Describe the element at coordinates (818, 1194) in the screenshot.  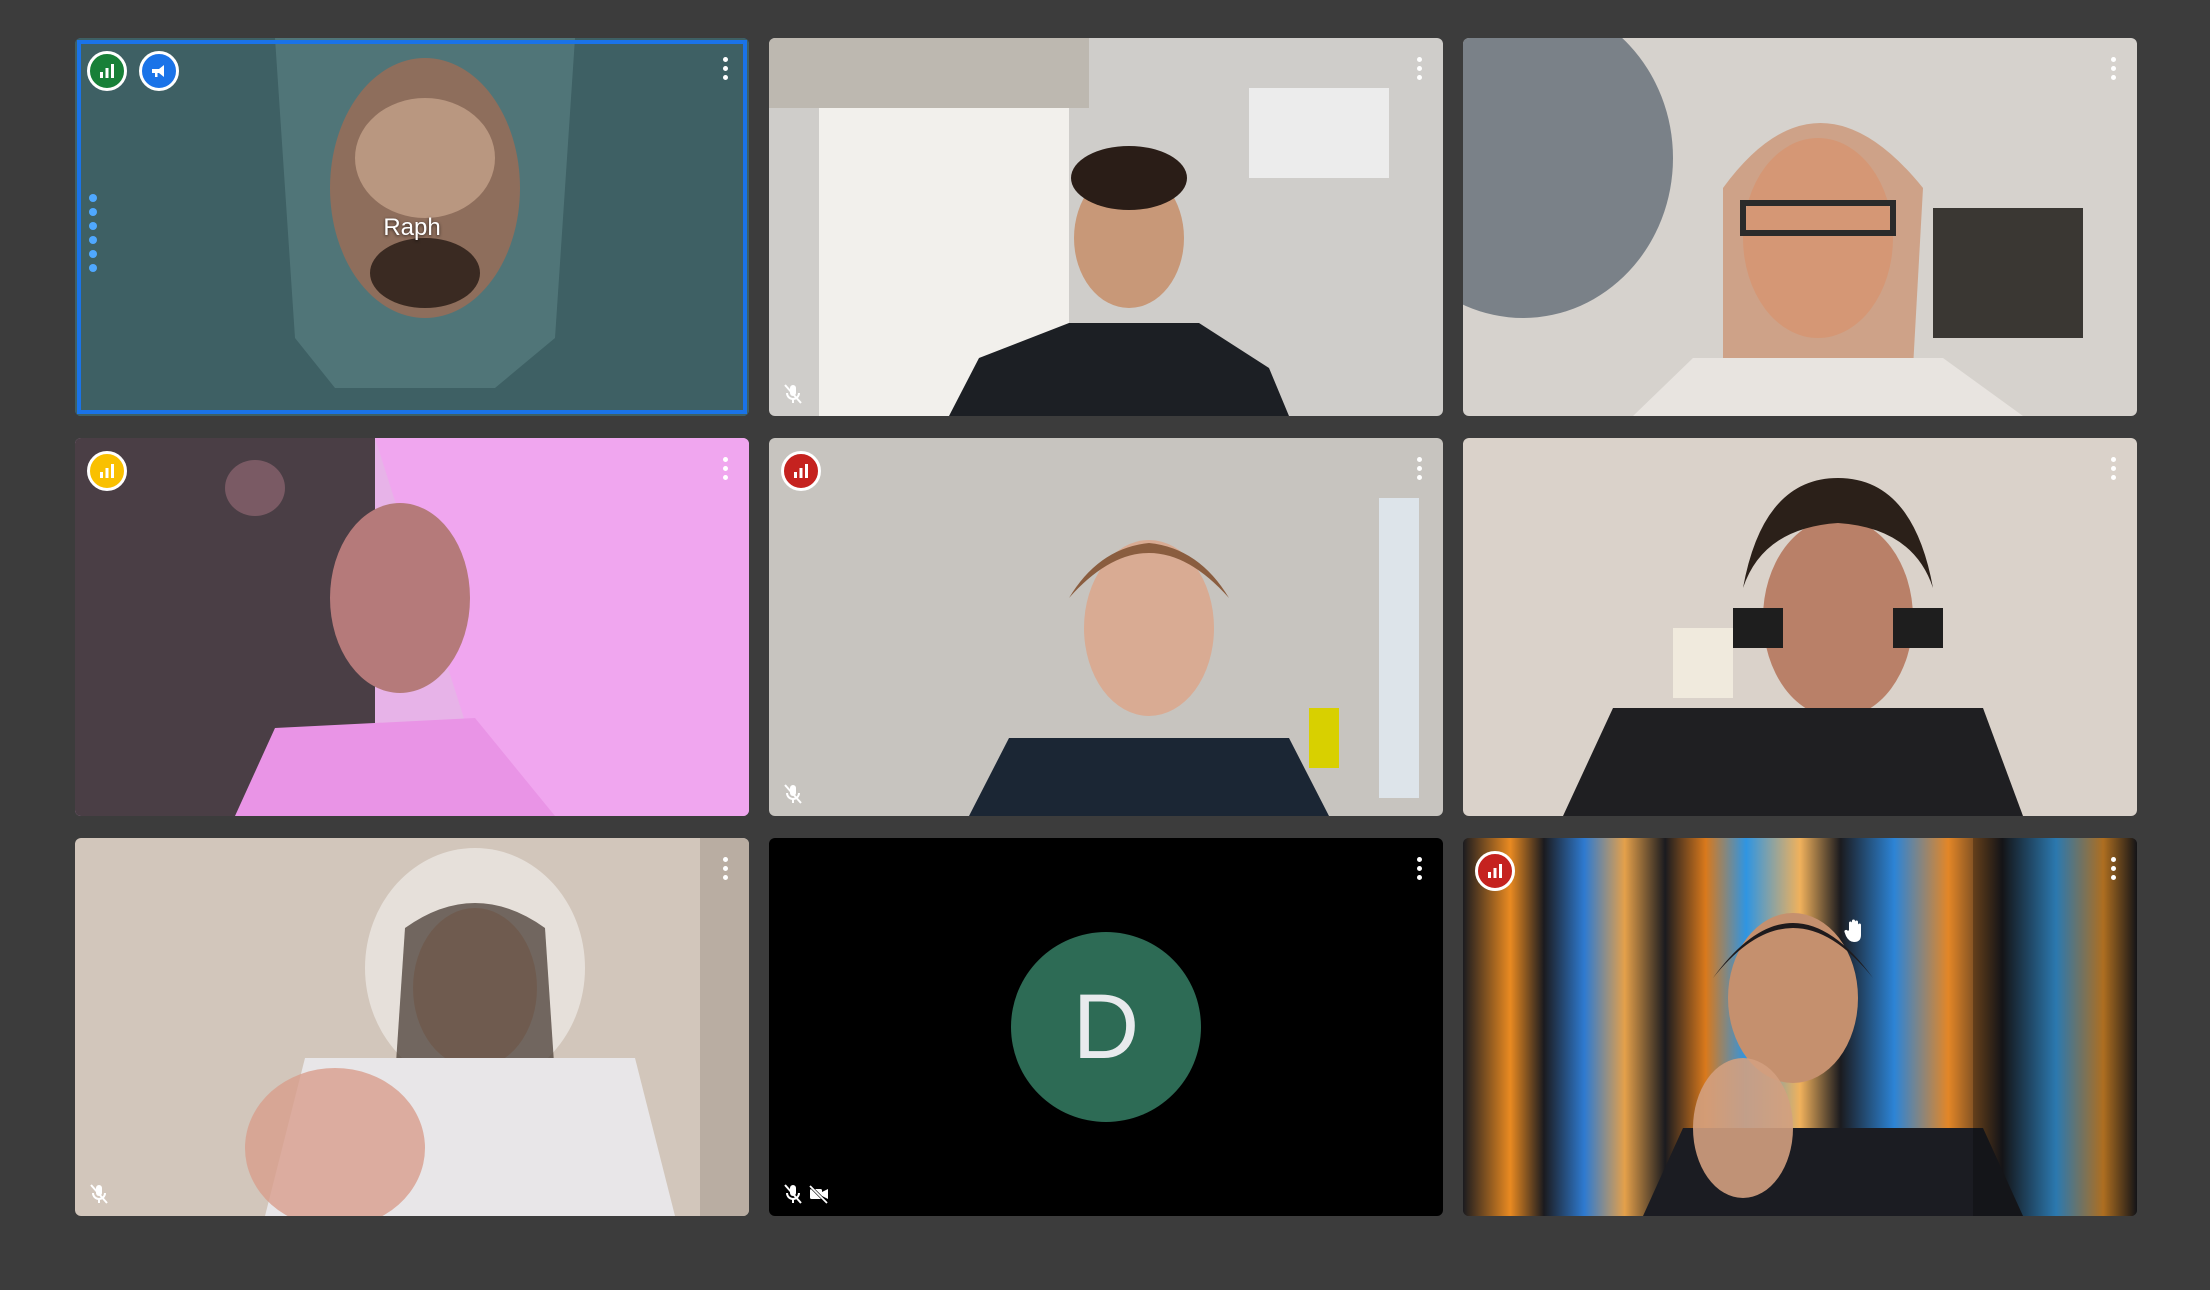
I see `camera-off-icon` at that location.